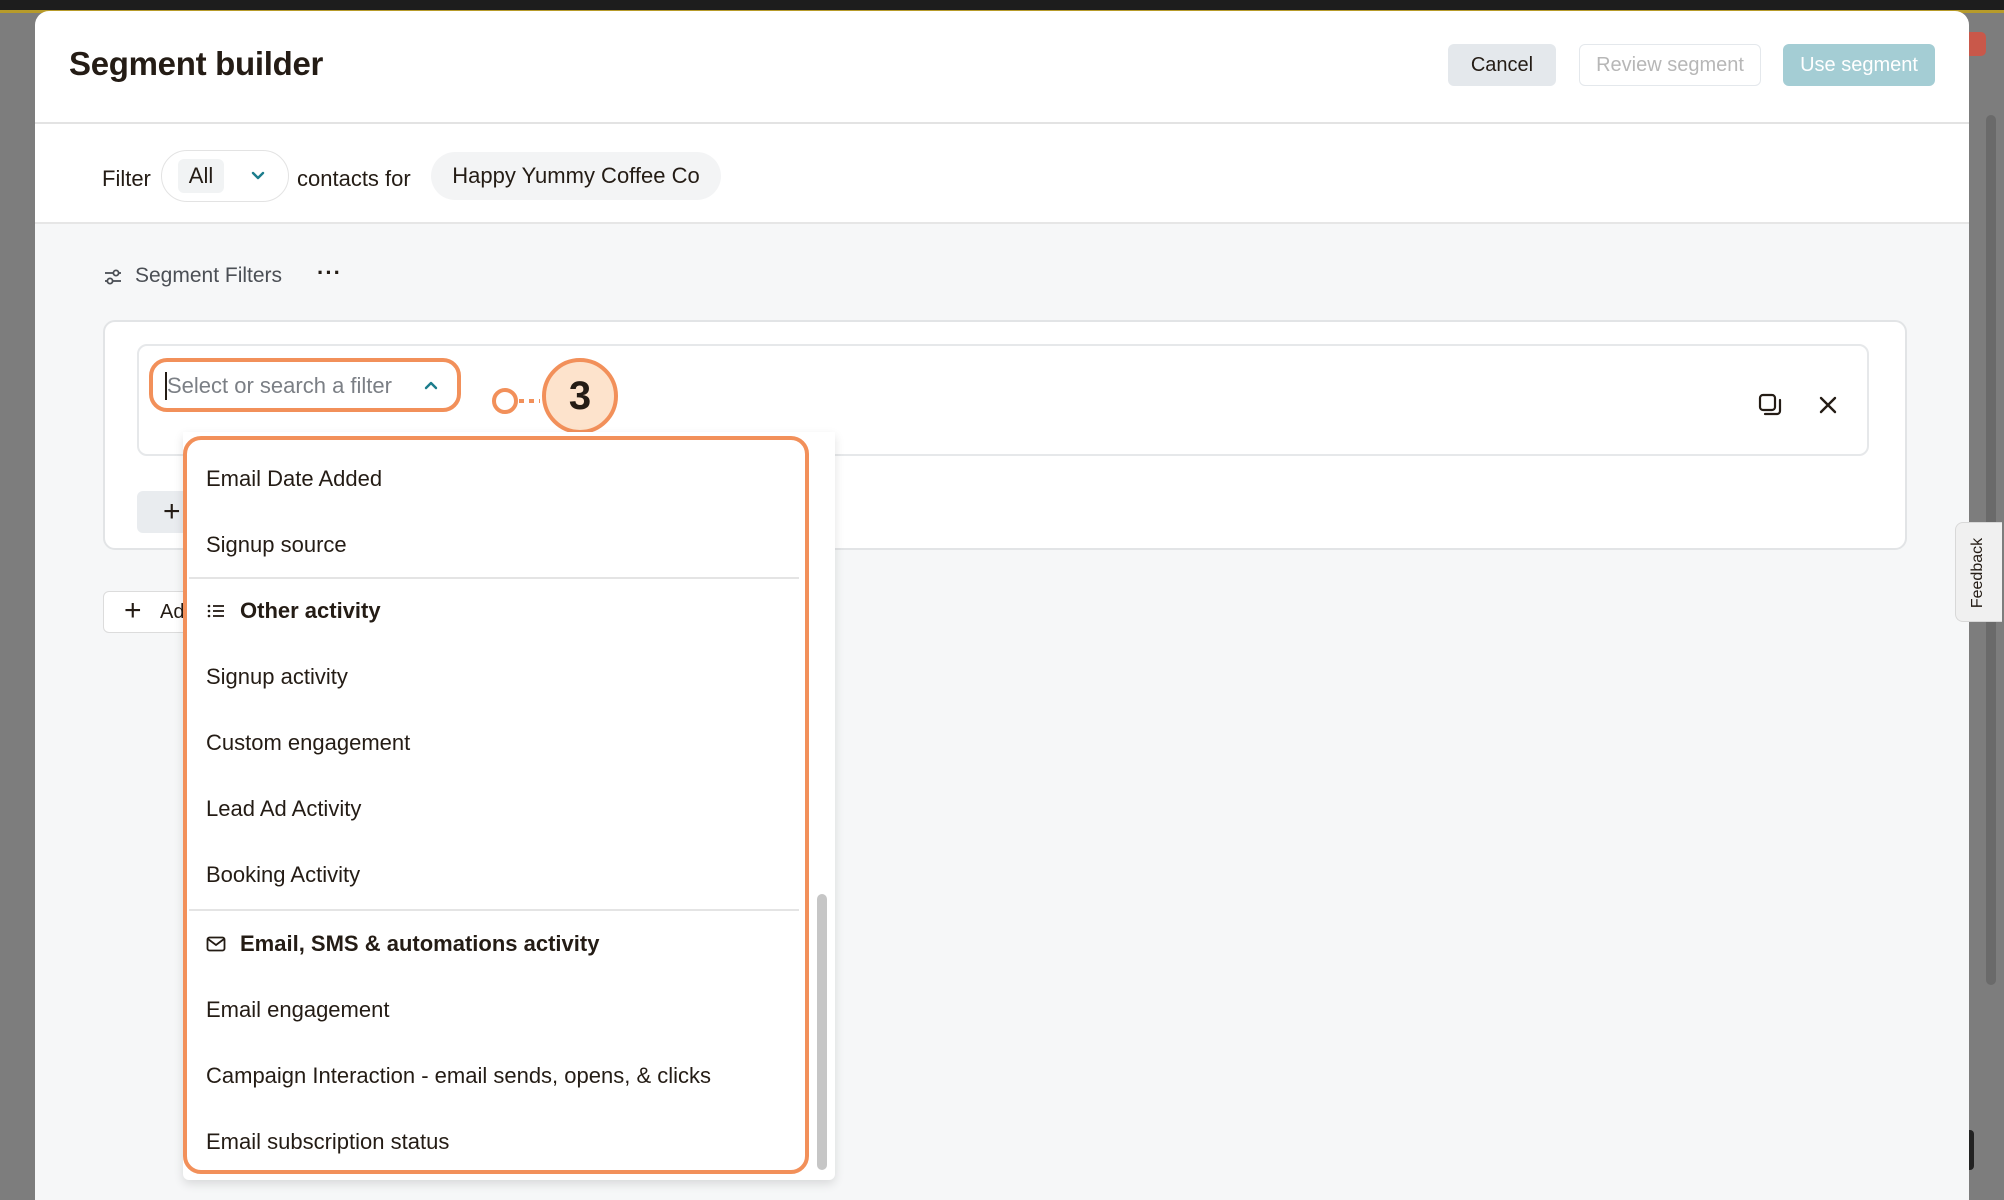  I want to click on match-type-select: All, so click(225, 176).